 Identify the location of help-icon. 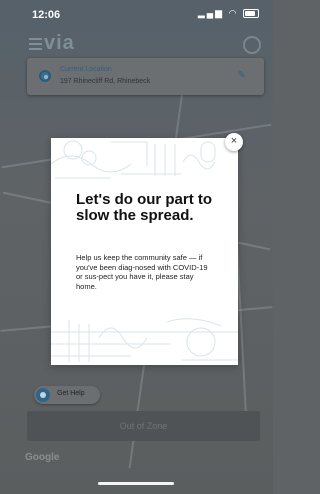
(43, 395).